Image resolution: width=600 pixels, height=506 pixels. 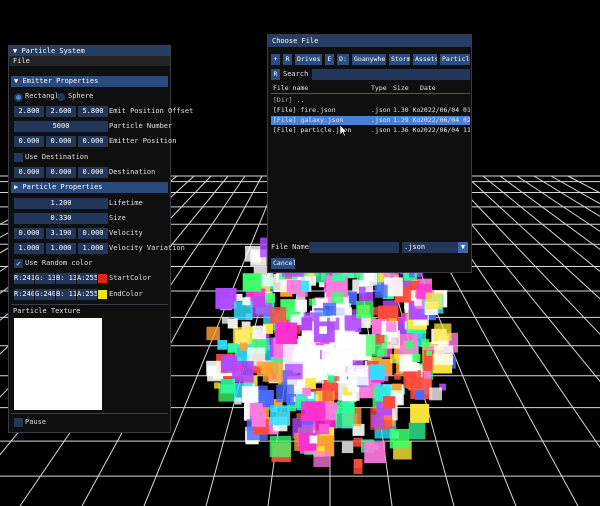 What do you see at coordinates (132, 172) in the screenshot?
I see `destination-label: Destination` at bounding box center [132, 172].